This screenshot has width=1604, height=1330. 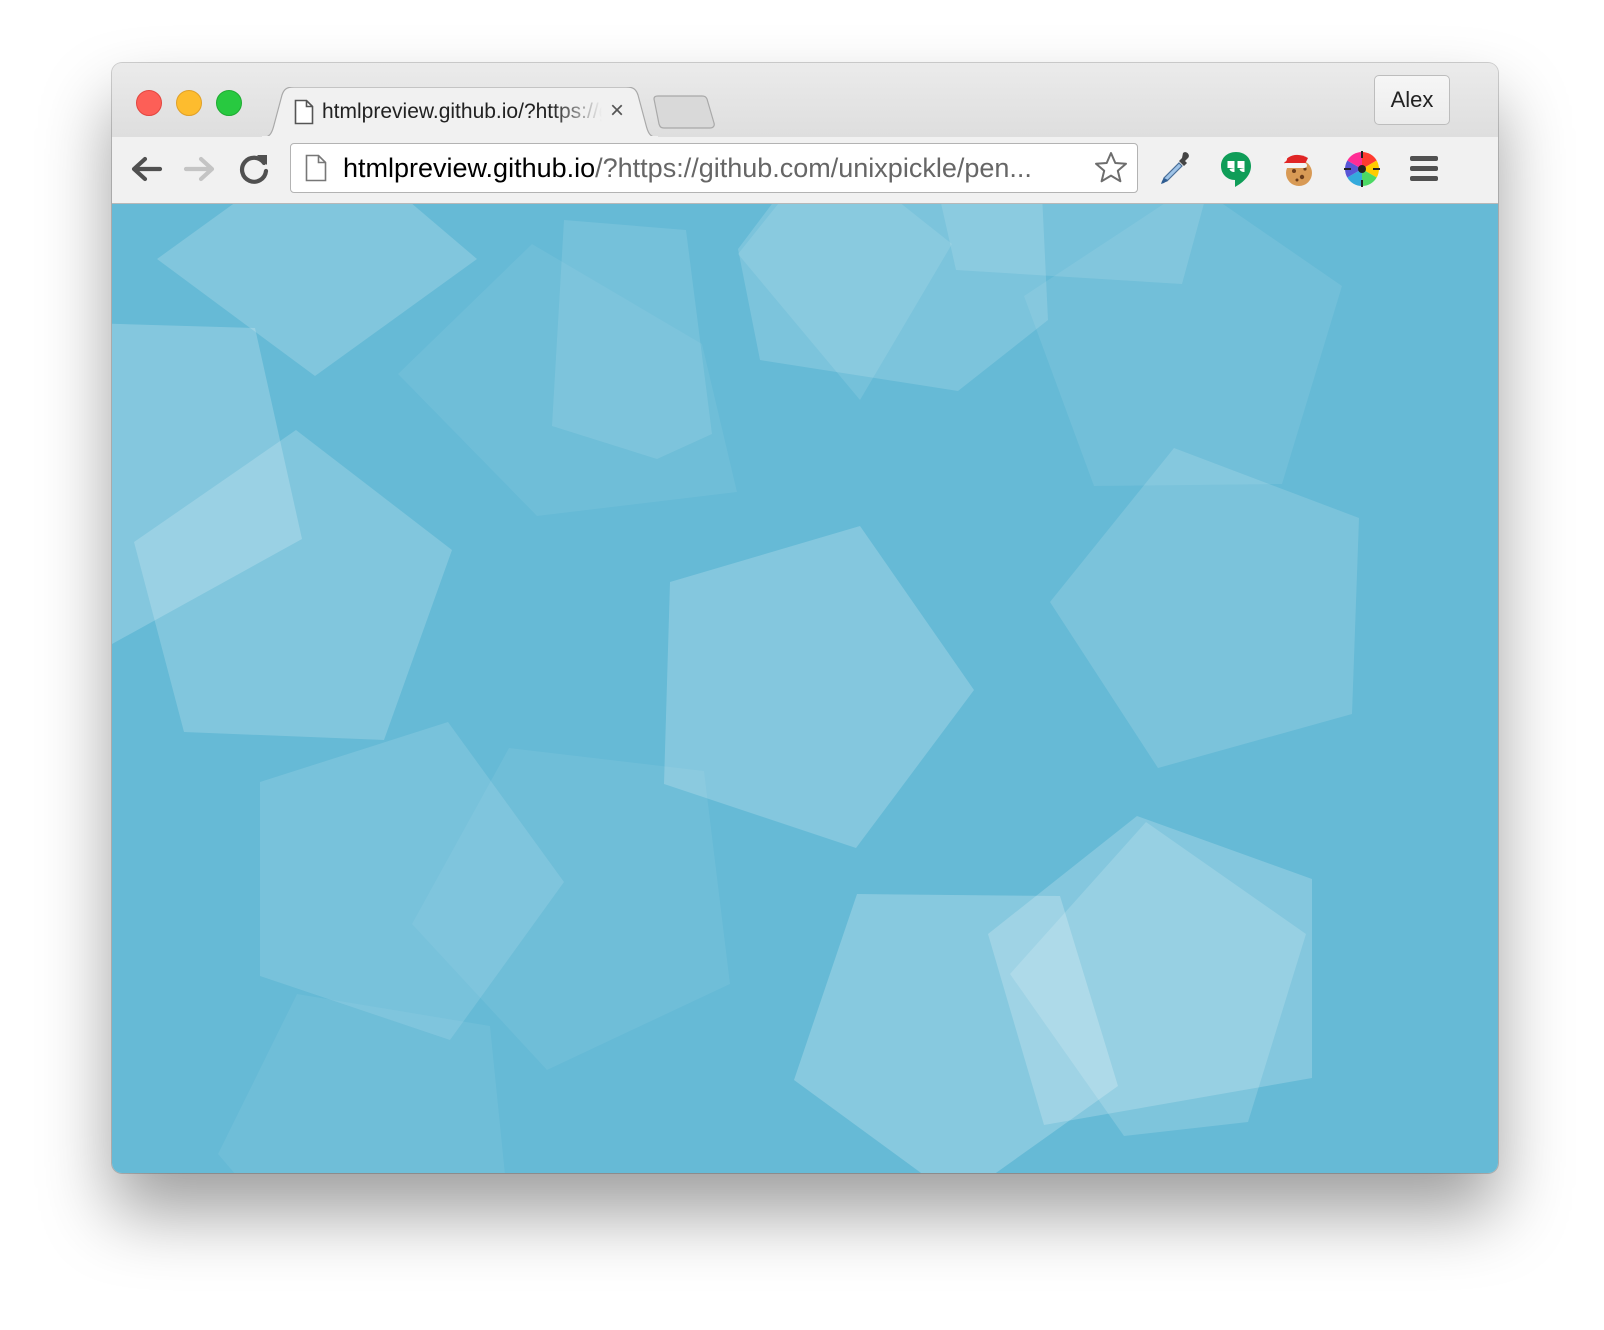 What do you see at coordinates (1236, 169) in the screenshot?
I see `hangouts-extension-icon` at bounding box center [1236, 169].